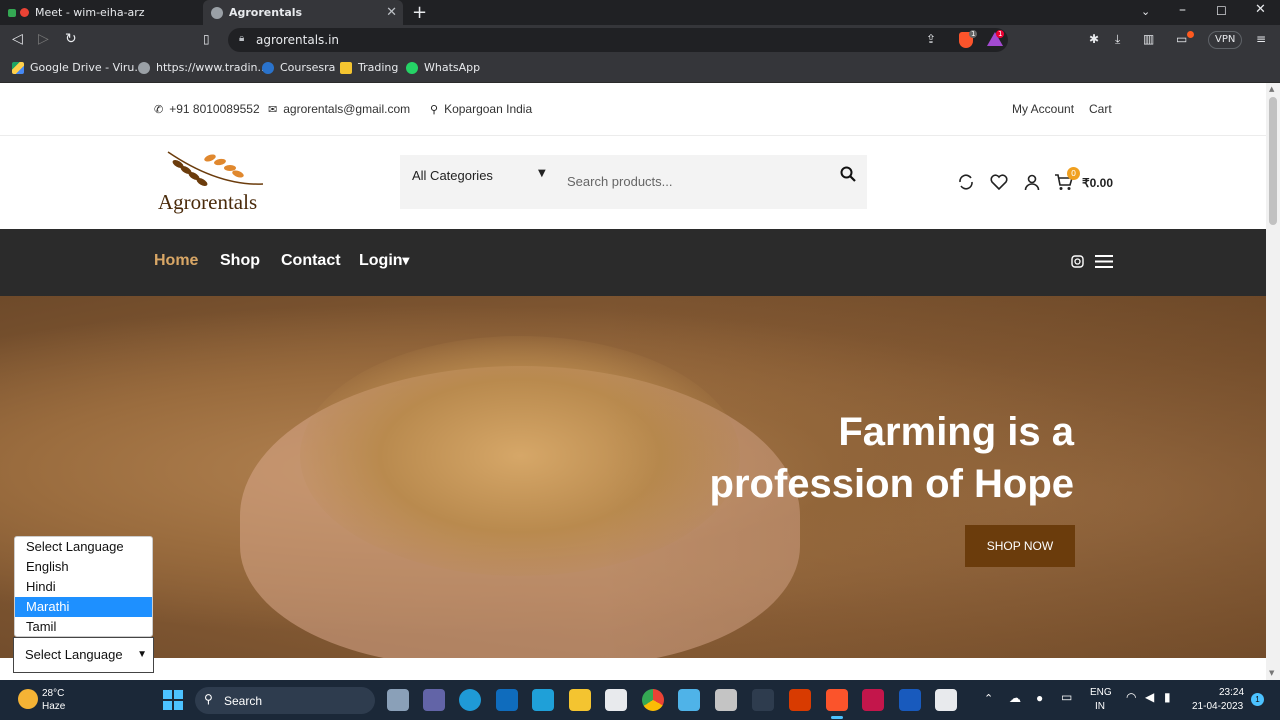  Describe the element at coordinates (406, 261) in the screenshot. I see `login-caret-icon: ▼` at that location.